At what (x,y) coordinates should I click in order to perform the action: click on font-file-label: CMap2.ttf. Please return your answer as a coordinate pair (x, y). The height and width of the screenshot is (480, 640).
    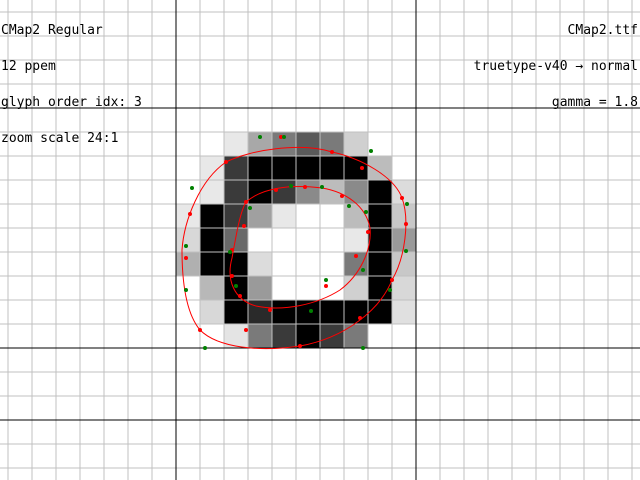
    Looking at the image, I should click on (602, 30).